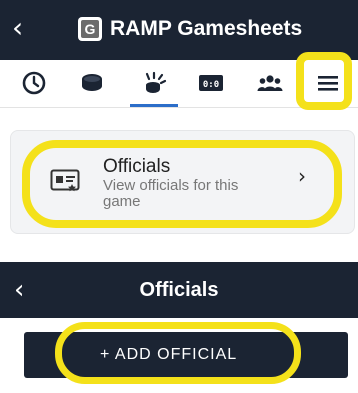 The width and height of the screenshot is (358, 393). I want to click on app-logo: G, so click(90, 29).